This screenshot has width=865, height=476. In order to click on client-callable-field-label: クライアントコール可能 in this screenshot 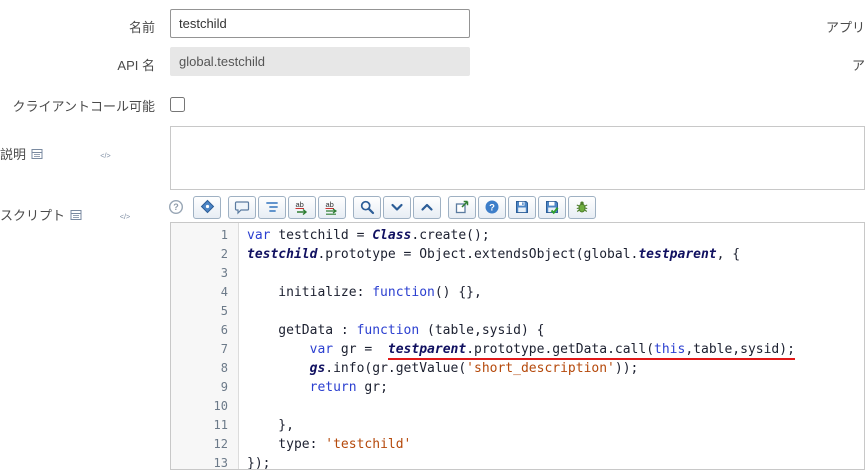, I will do `click(77, 105)`.